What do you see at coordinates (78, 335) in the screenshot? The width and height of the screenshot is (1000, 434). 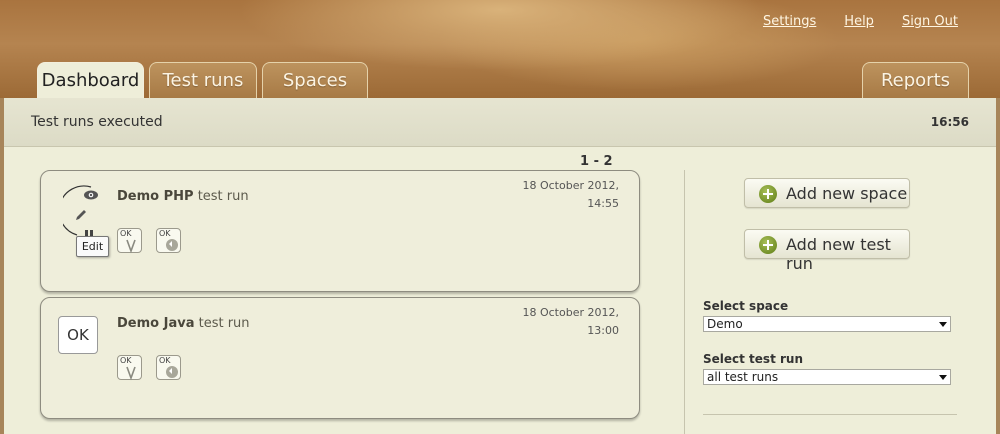 I see `status-badge: OK` at bounding box center [78, 335].